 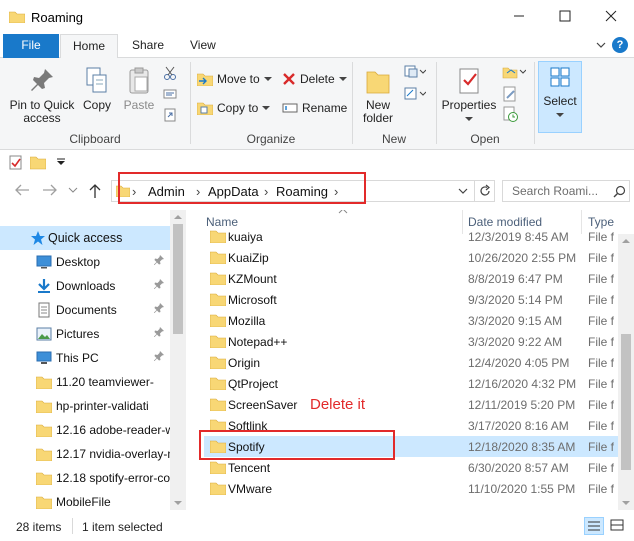 What do you see at coordinates (618, 526) in the screenshot?
I see `large-icons-view-button` at bounding box center [618, 526].